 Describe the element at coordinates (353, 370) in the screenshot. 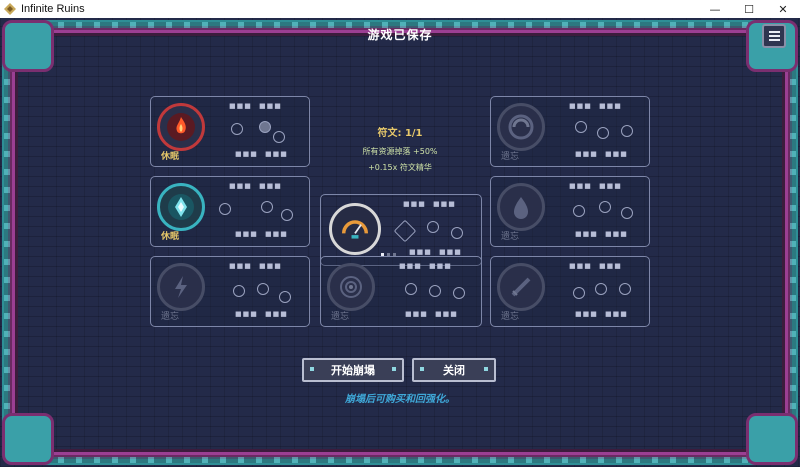

I see `start-collapse-button: 开始崩塌` at that location.